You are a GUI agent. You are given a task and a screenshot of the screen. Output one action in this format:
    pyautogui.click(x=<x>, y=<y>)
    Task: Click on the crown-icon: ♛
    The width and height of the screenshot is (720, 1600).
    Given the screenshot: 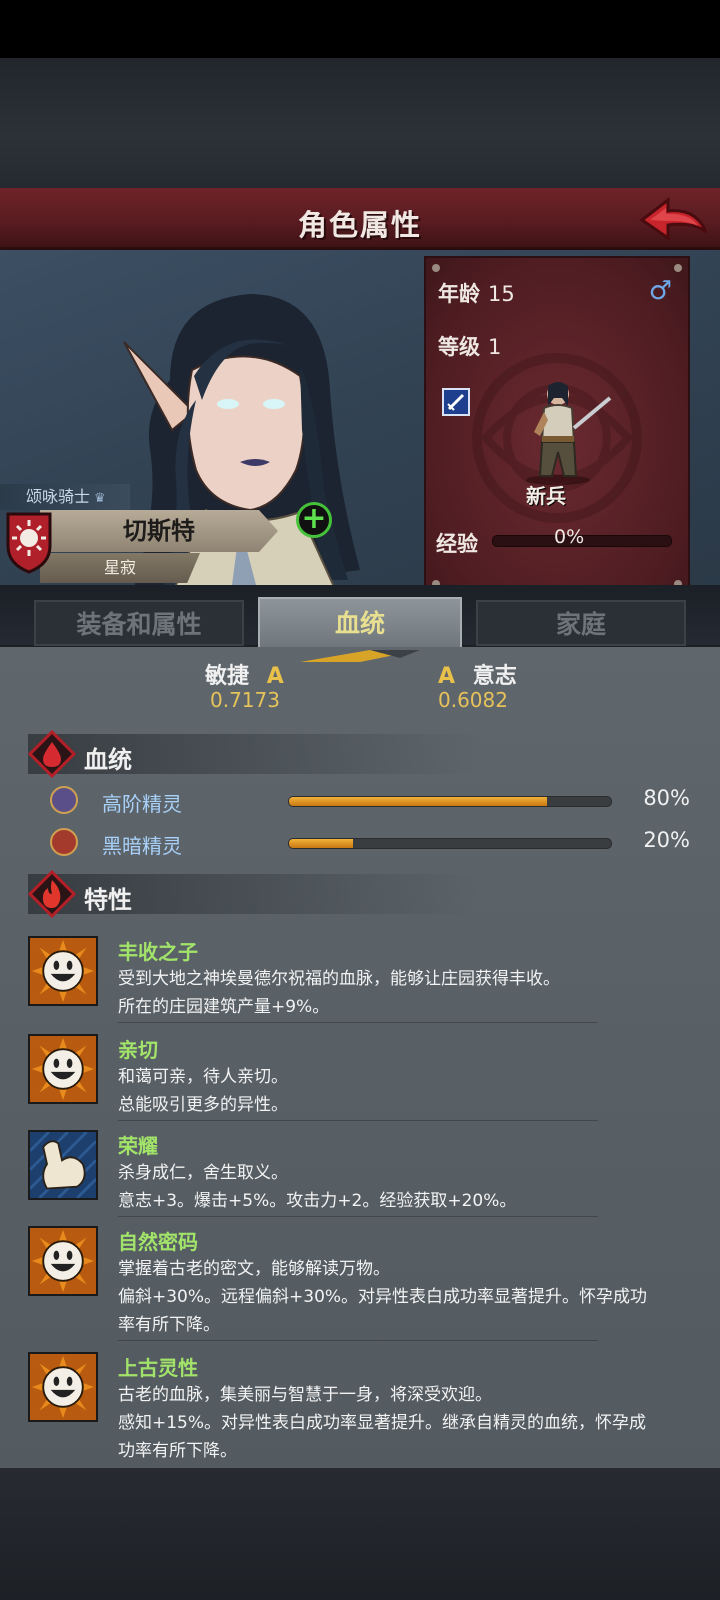 What is the action you would take?
    pyautogui.click(x=100, y=498)
    